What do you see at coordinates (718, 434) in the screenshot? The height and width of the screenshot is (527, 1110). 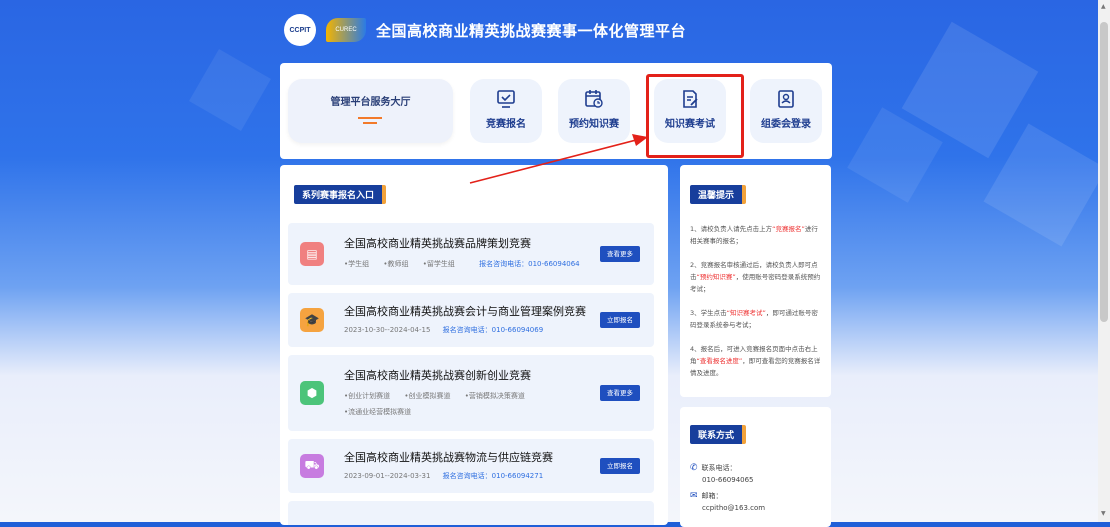 I see `section-tag: 联系方式` at bounding box center [718, 434].